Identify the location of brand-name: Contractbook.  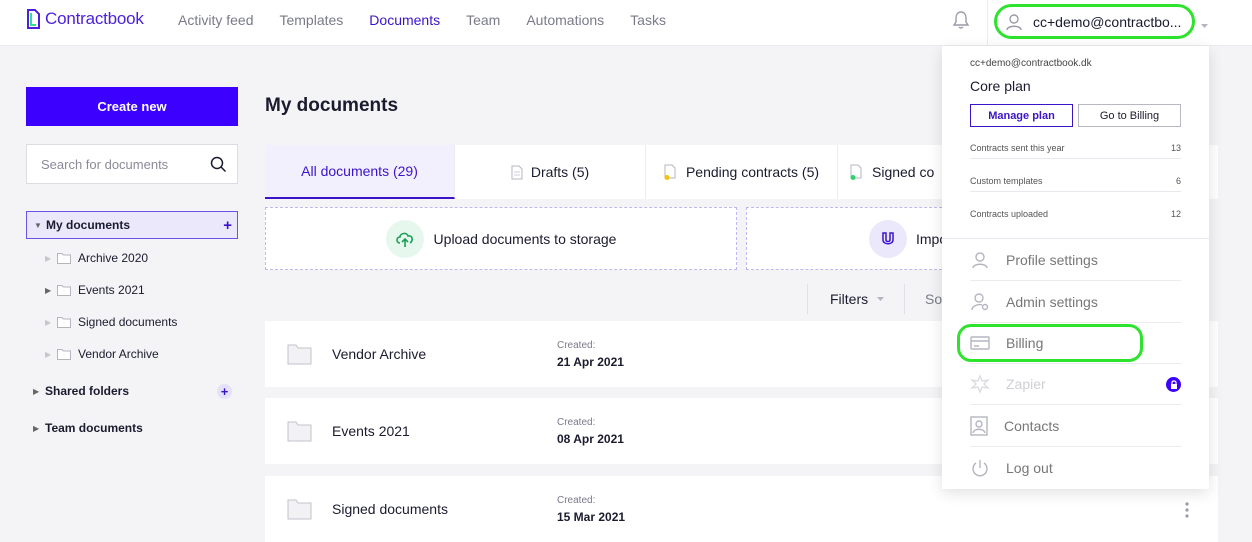
(94, 18).